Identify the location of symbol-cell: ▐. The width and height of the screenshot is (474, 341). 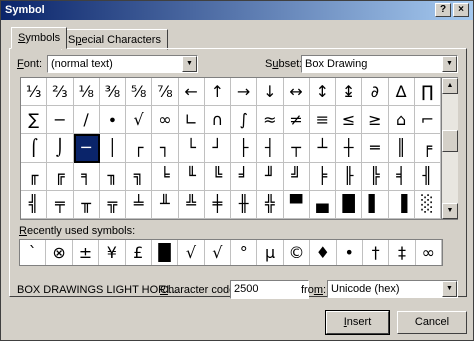
(401, 204).